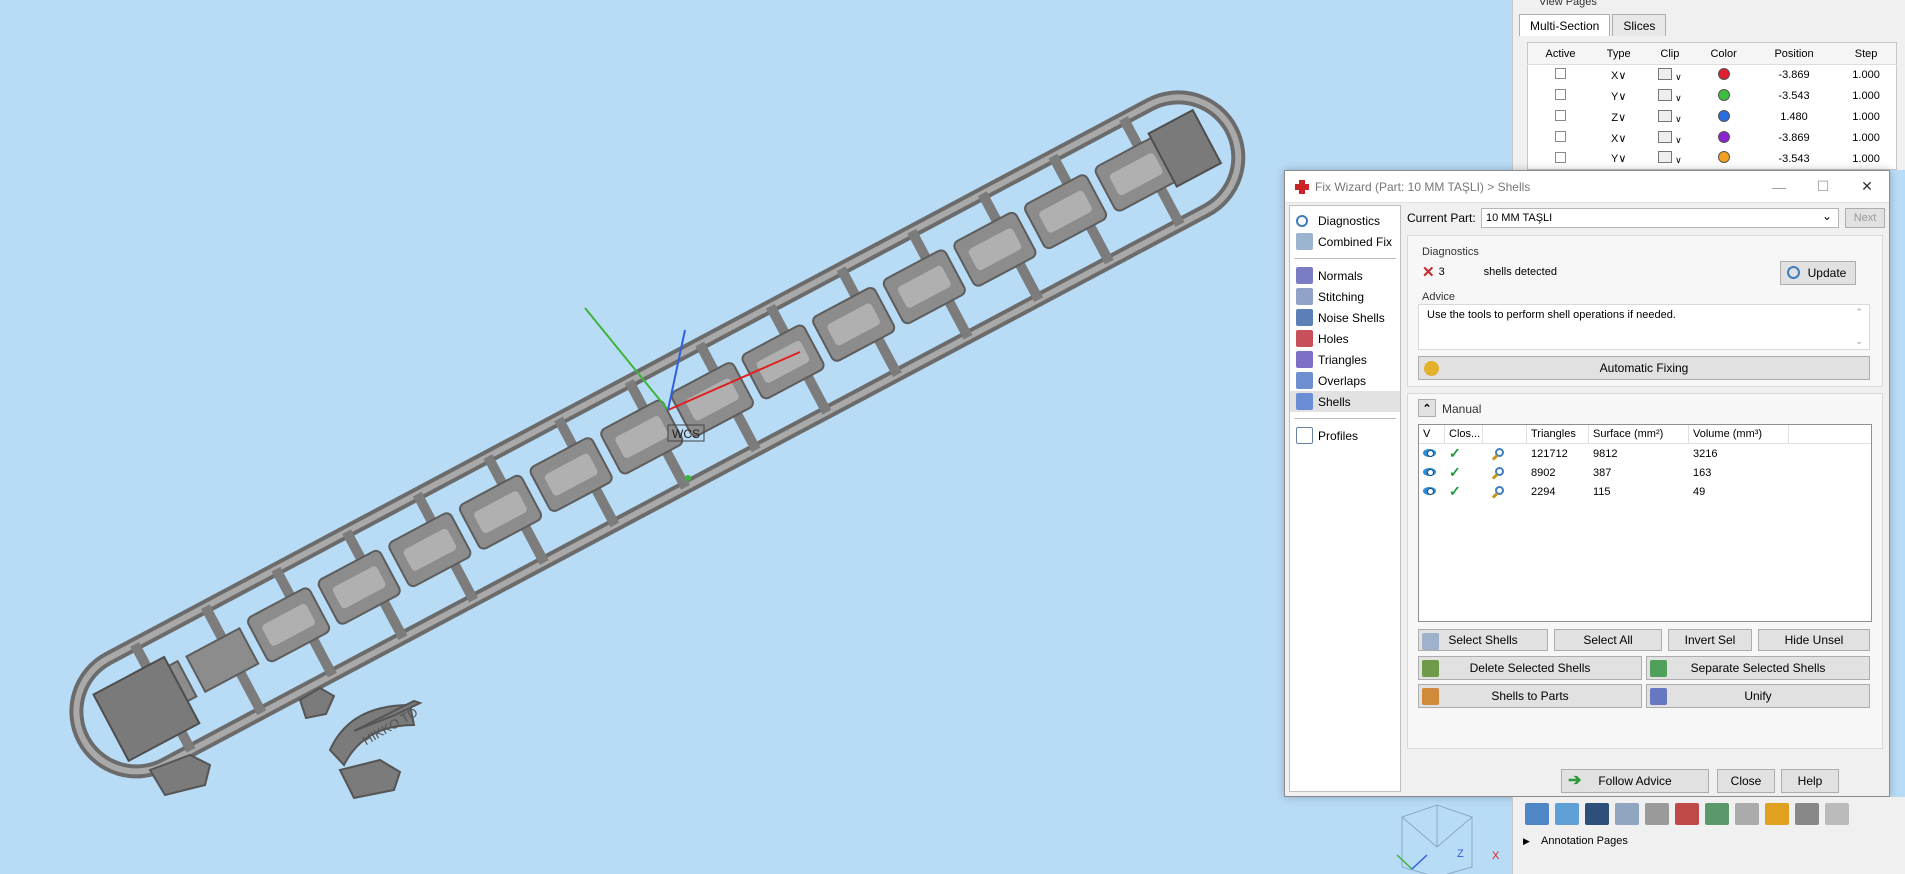 The height and width of the screenshot is (874, 1905). What do you see at coordinates (1597, 814) in the screenshot?
I see `checkbox-icon` at bounding box center [1597, 814].